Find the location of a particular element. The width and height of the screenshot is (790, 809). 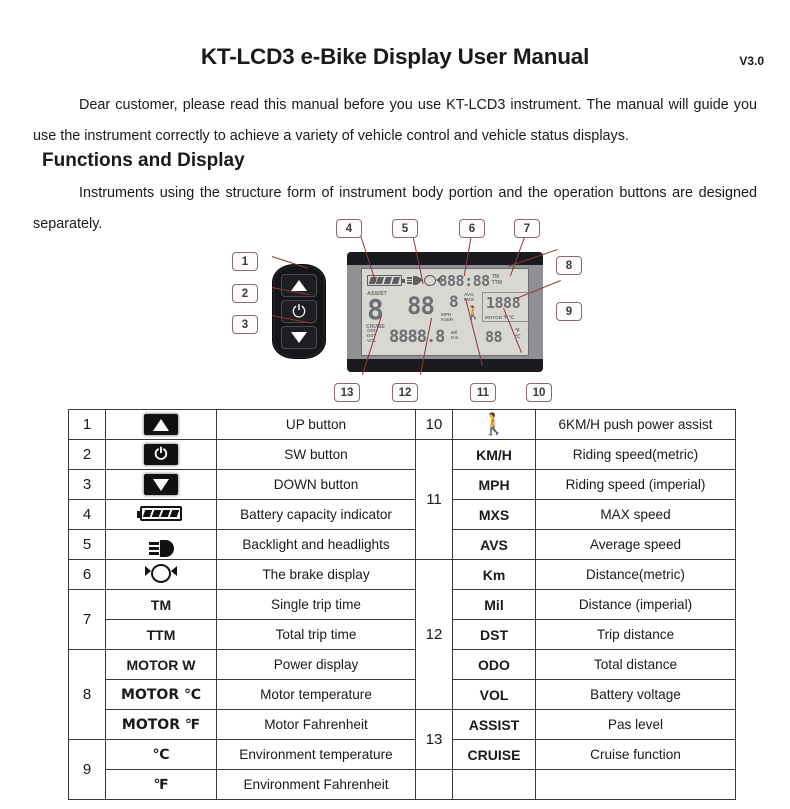

row-description: Single trip time is located at coordinates (316, 604).